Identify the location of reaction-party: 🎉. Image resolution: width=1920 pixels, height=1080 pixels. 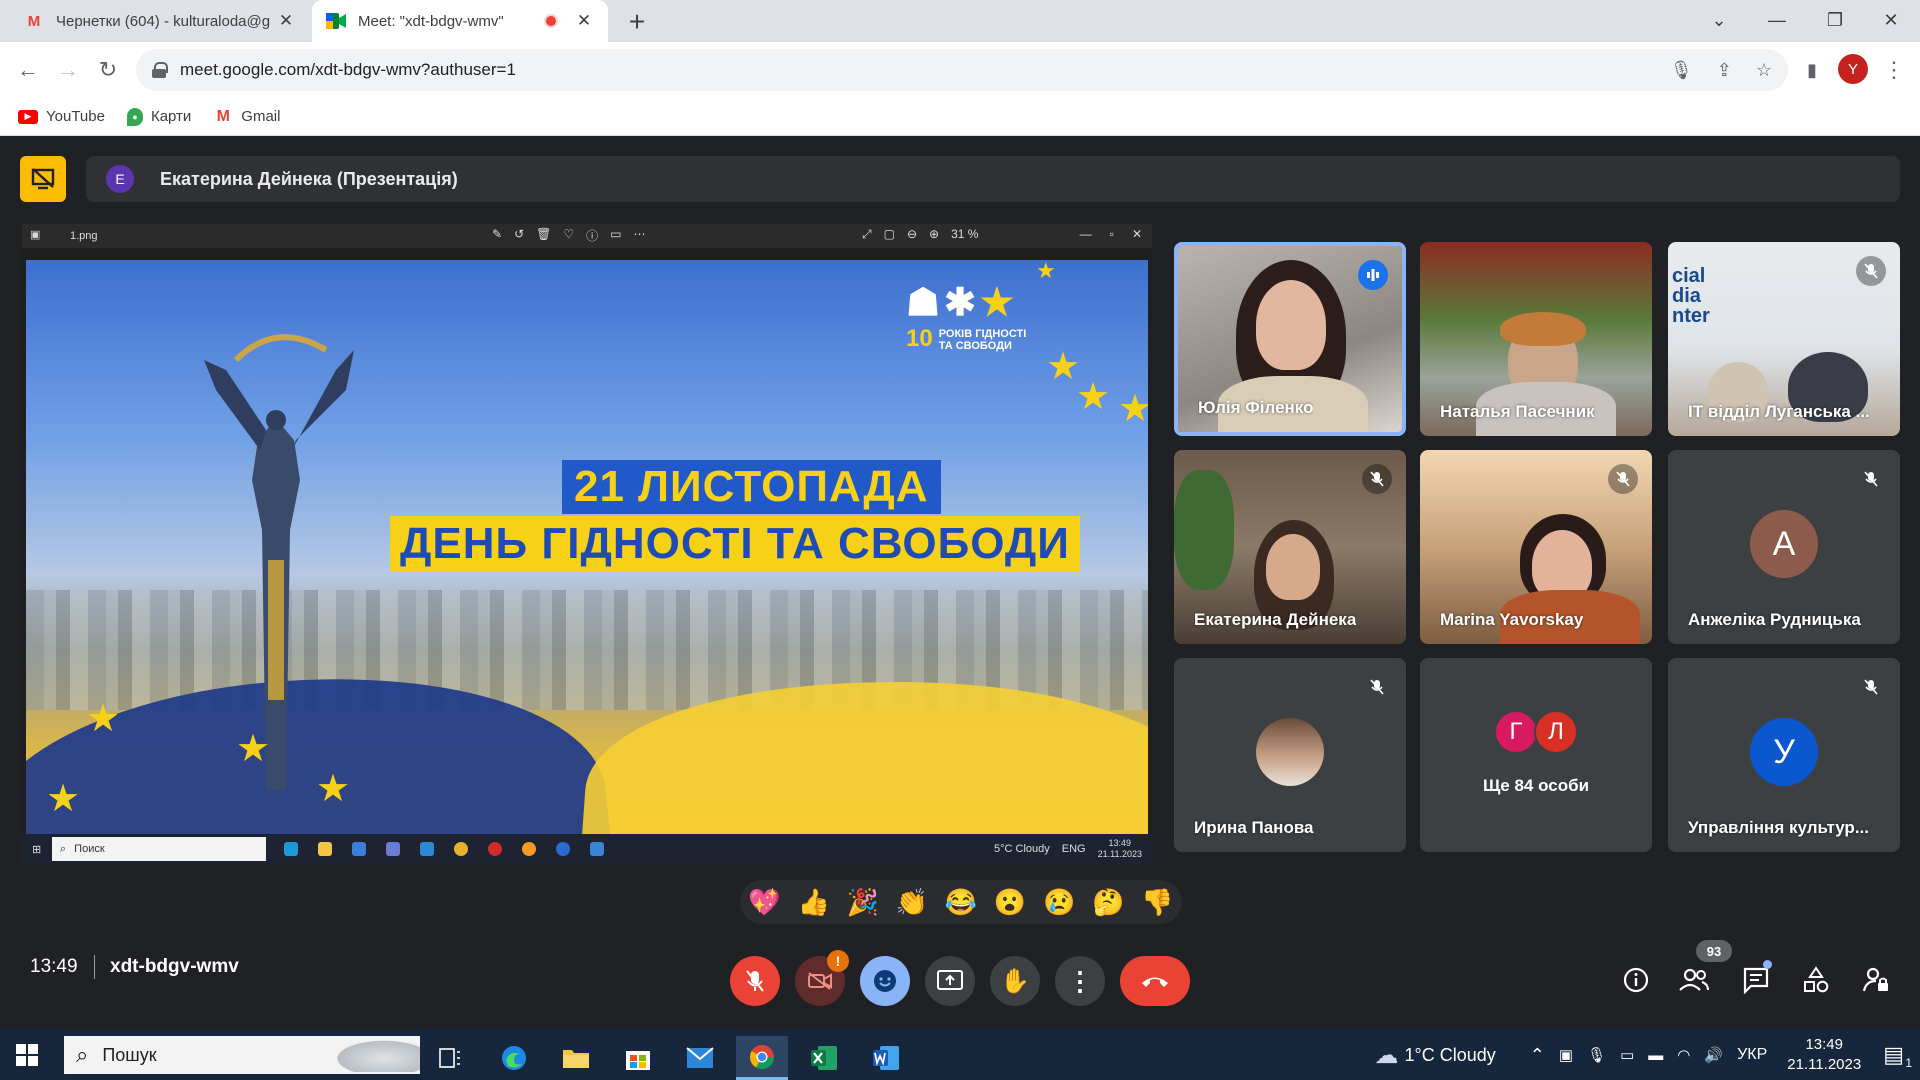
(863, 902).